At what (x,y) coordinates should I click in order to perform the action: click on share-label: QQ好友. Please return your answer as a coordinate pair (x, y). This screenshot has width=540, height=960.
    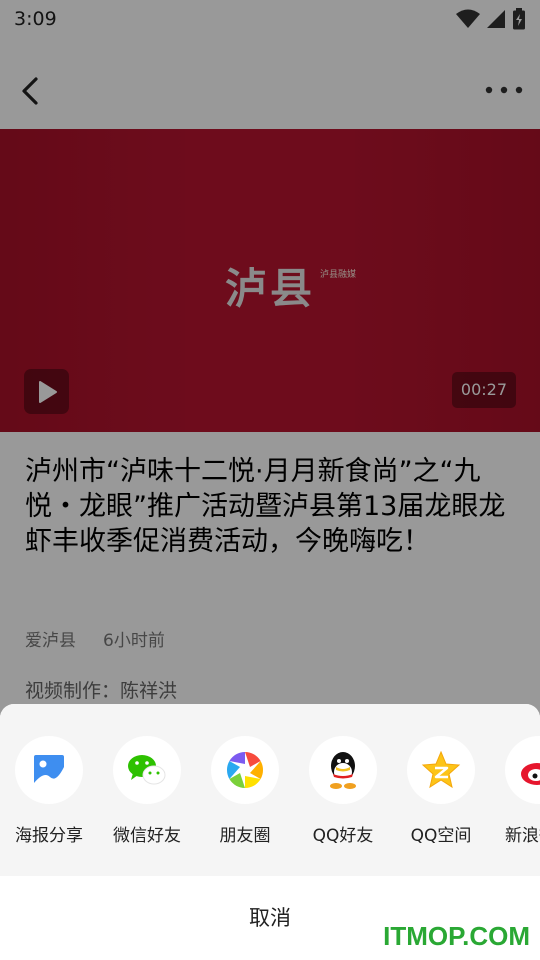
    Looking at the image, I should click on (343, 836).